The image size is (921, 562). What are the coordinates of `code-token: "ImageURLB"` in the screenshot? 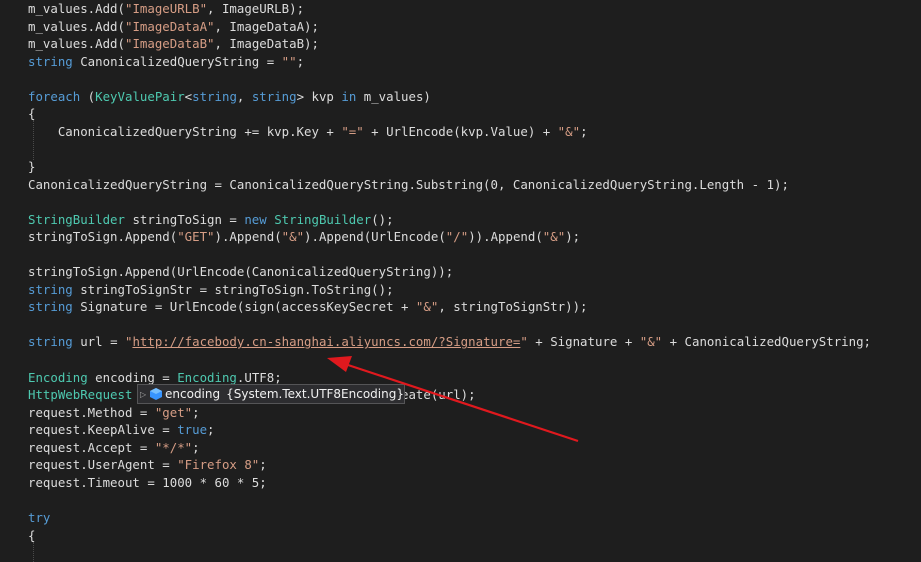 It's located at (166, 8).